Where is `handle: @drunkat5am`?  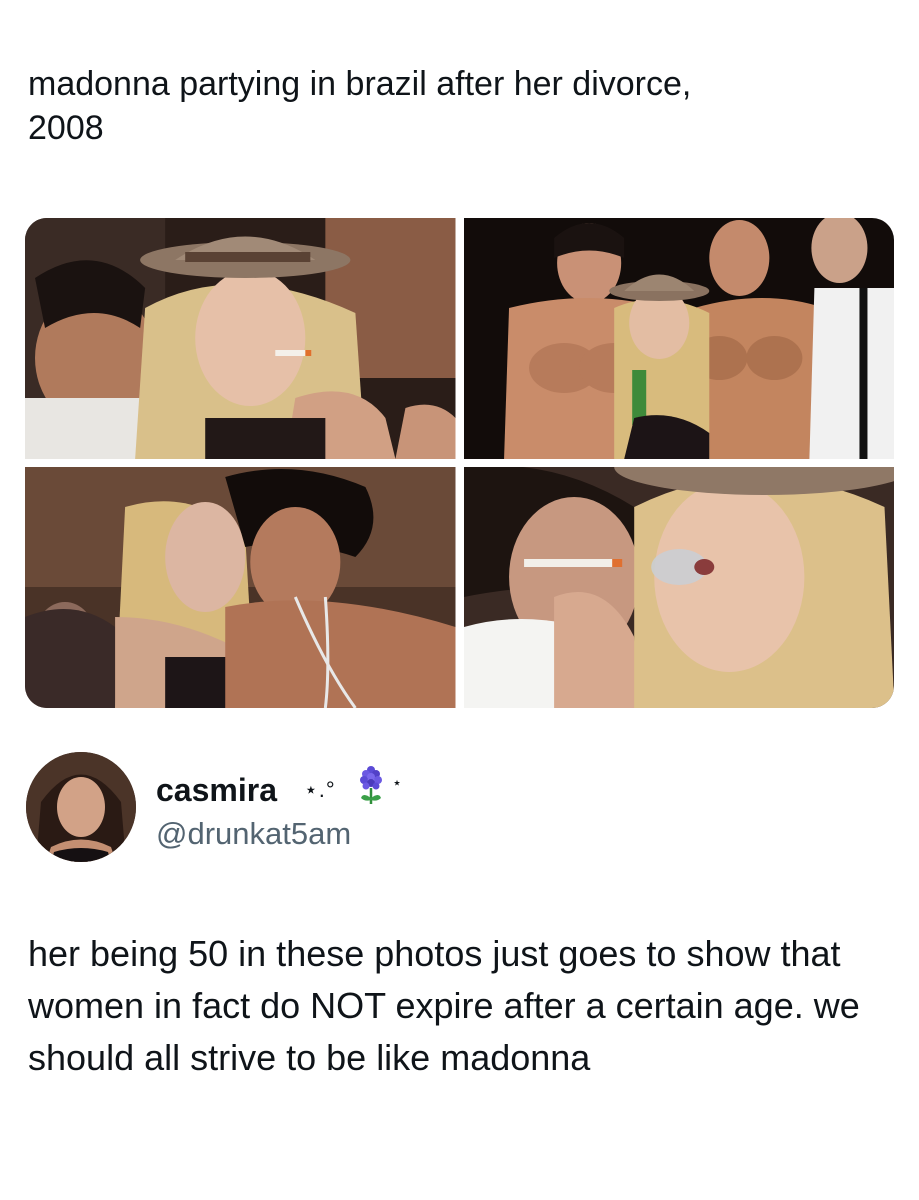 handle: @drunkat5am is located at coordinates (253, 834).